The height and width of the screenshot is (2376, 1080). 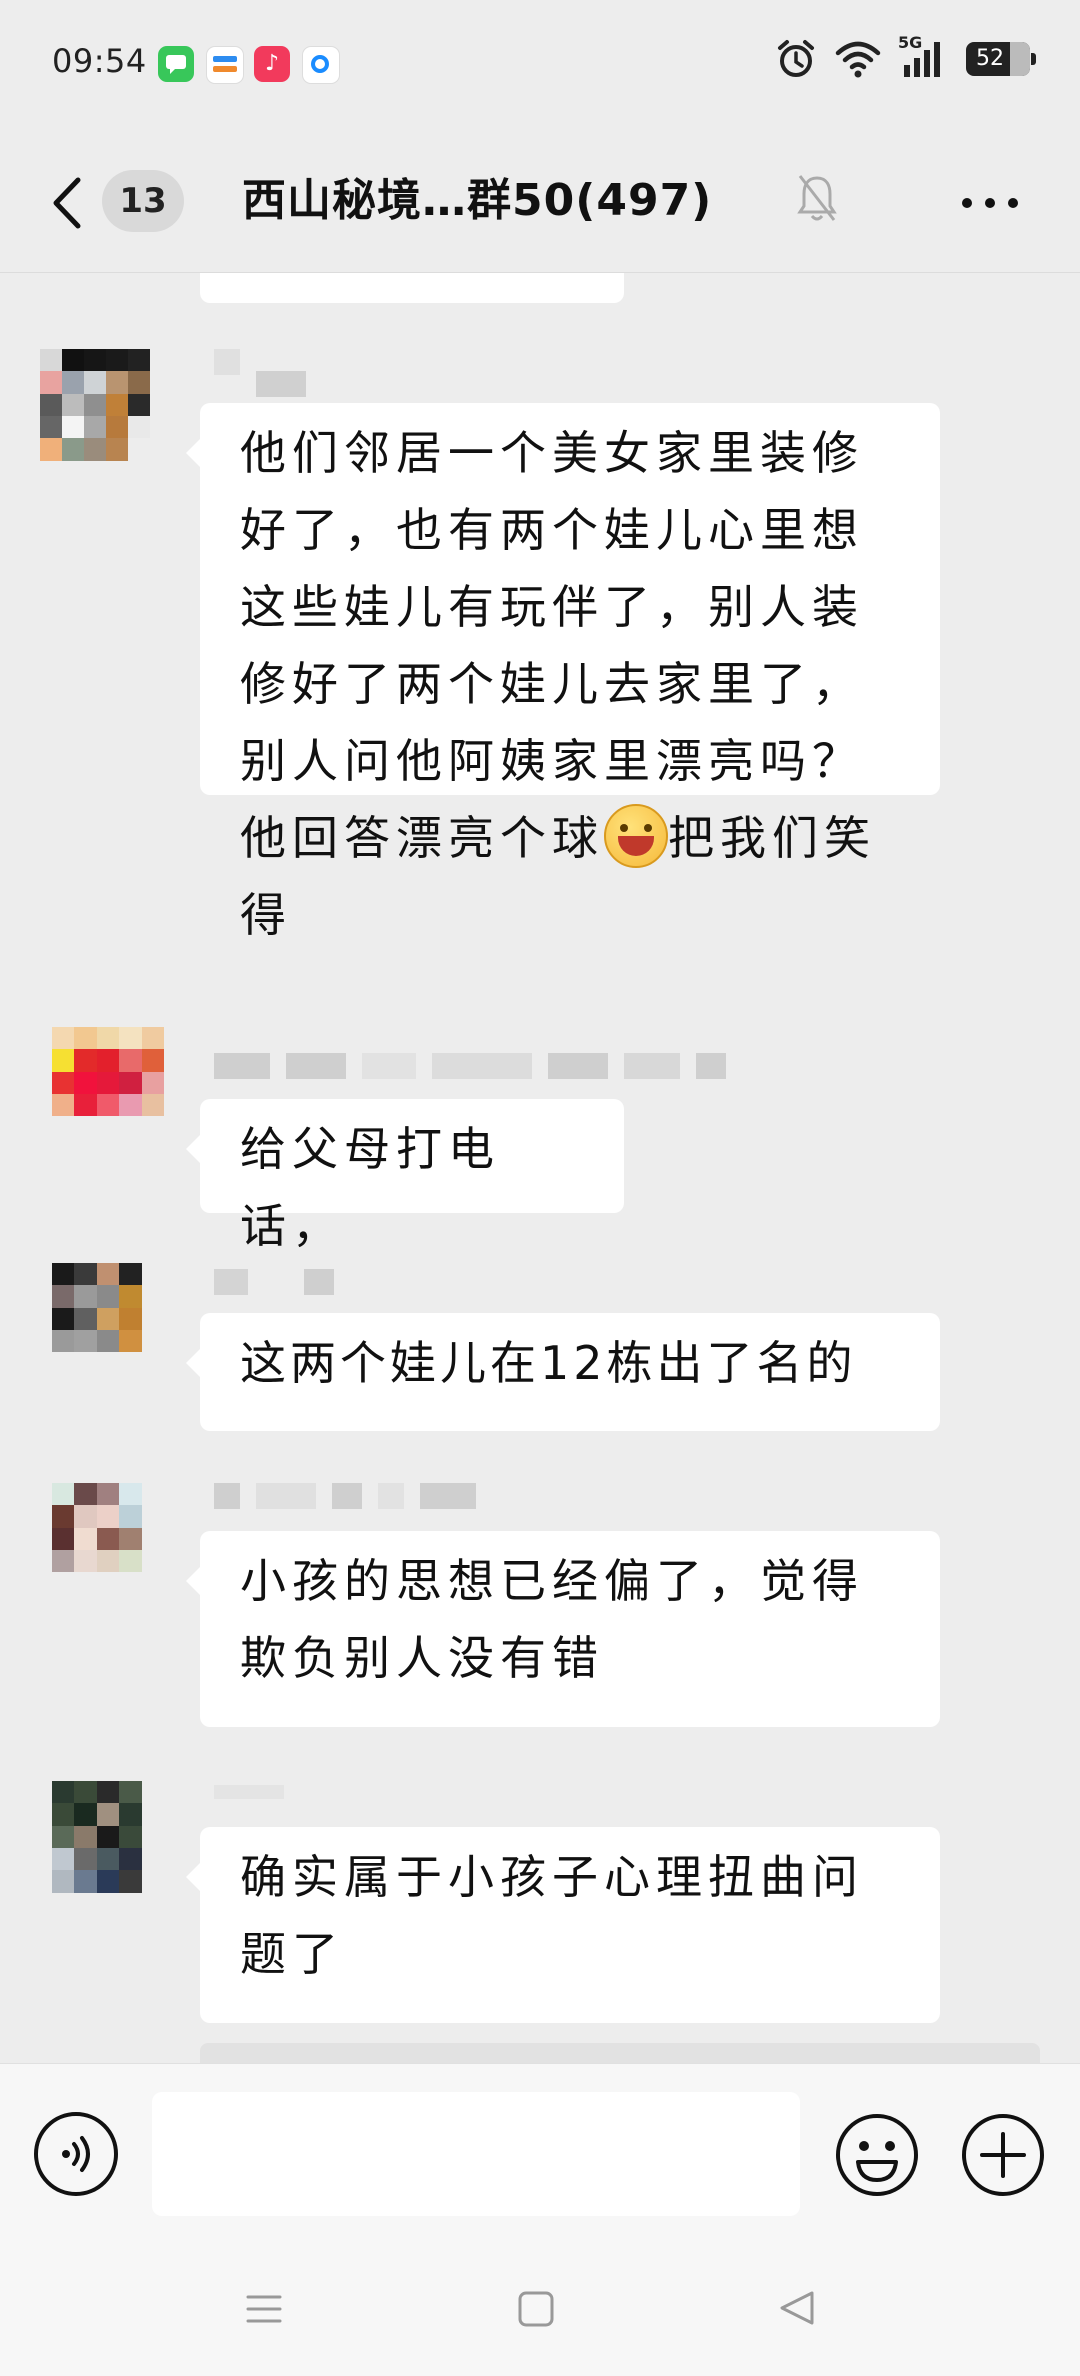 I want to click on voice-icon, so click(x=76, y=2154).